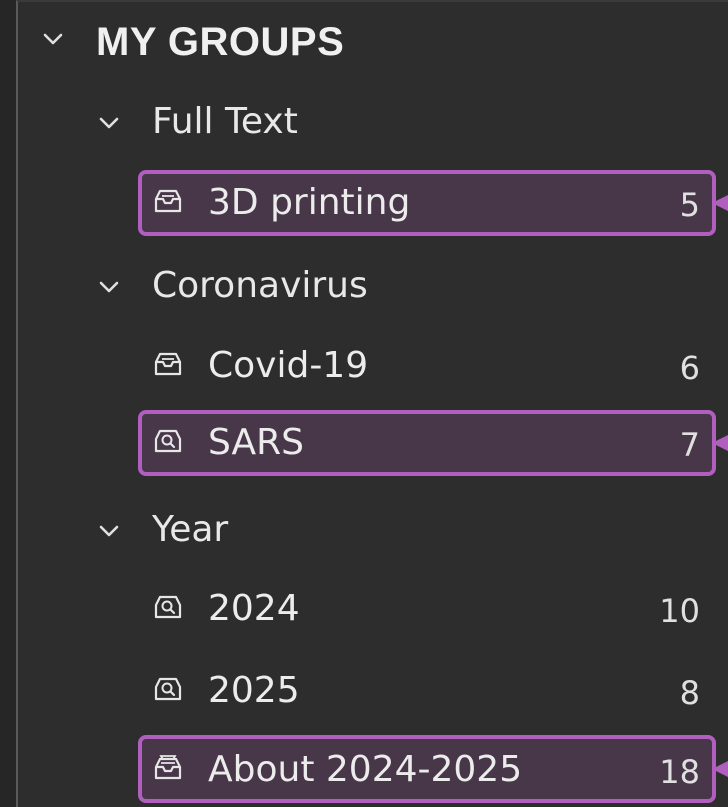  Describe the element at coordinates (260, 285) in the screenshot. I see `tree-group-label: Coronavirus` at that location.